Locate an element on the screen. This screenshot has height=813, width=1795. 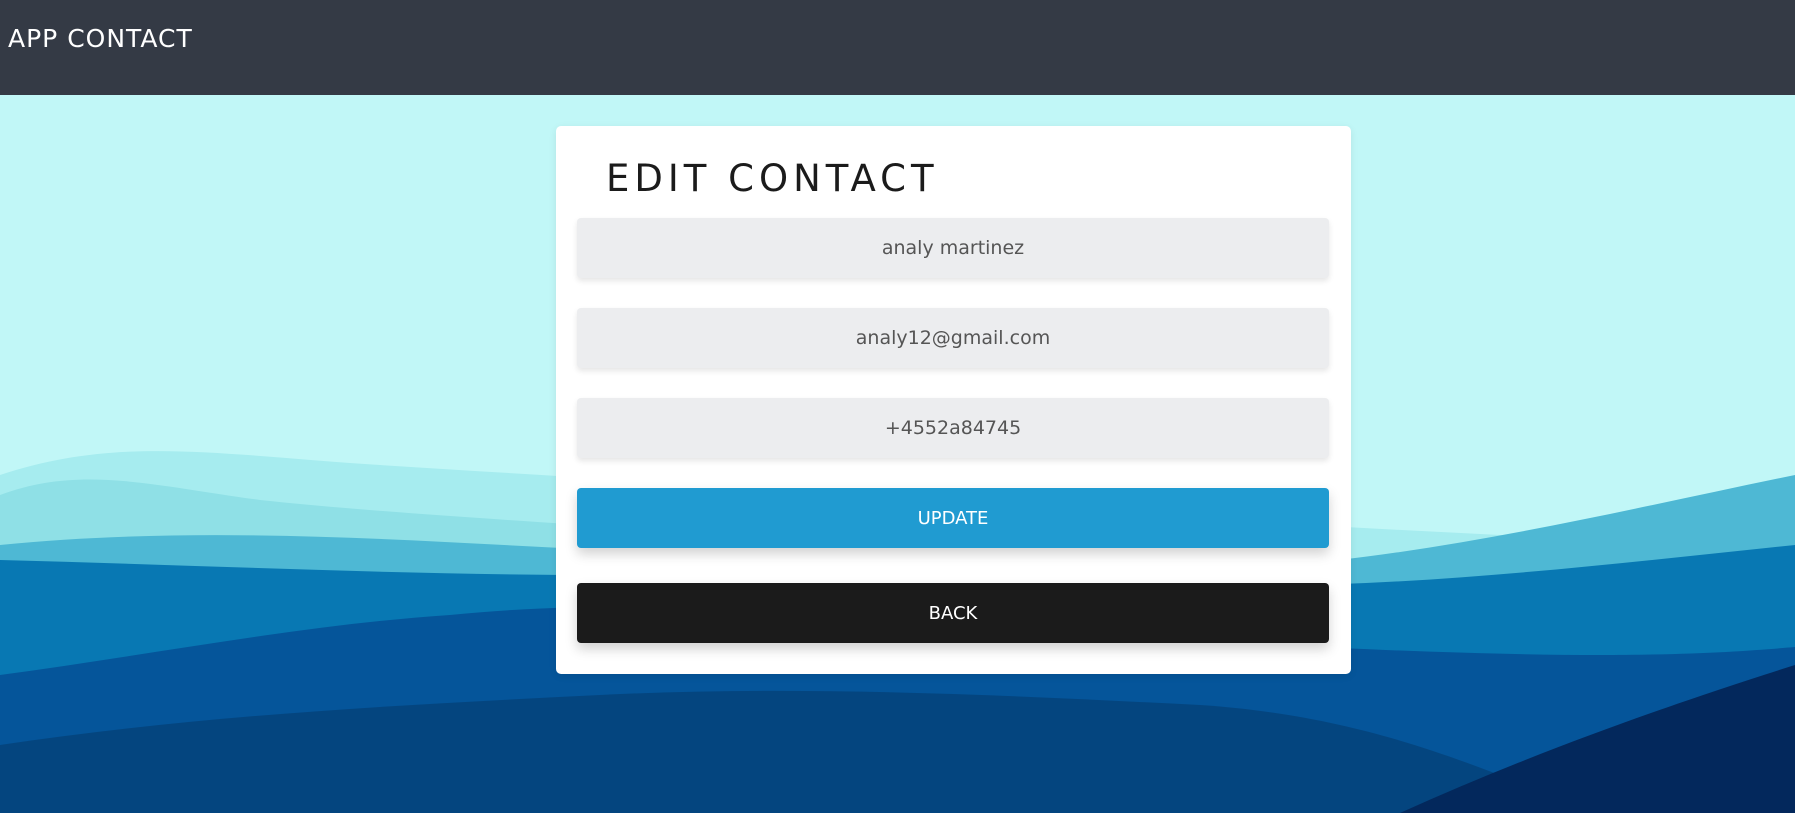
update-button: UPDATE is located at coordinates (953, 518).